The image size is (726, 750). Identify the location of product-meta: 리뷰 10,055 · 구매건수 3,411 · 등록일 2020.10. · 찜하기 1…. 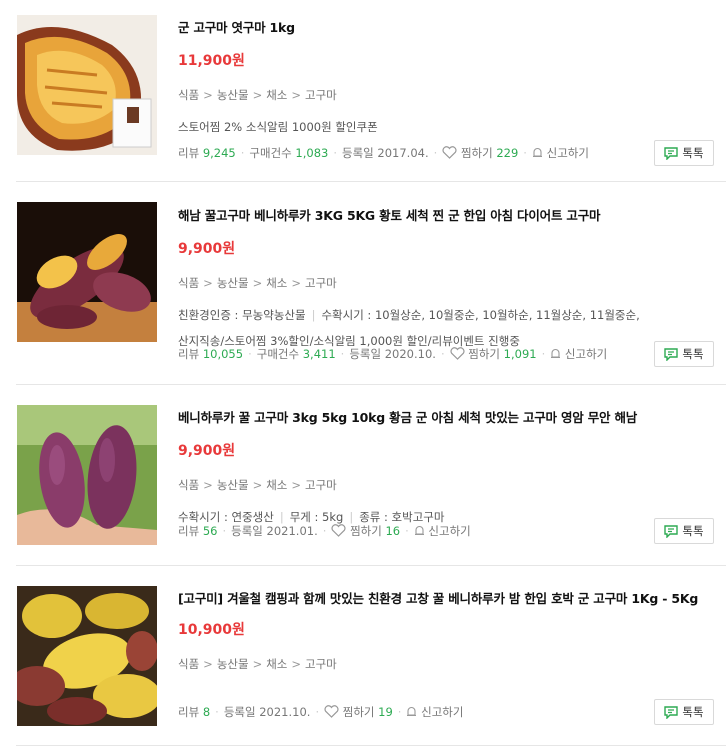
(393, 354).